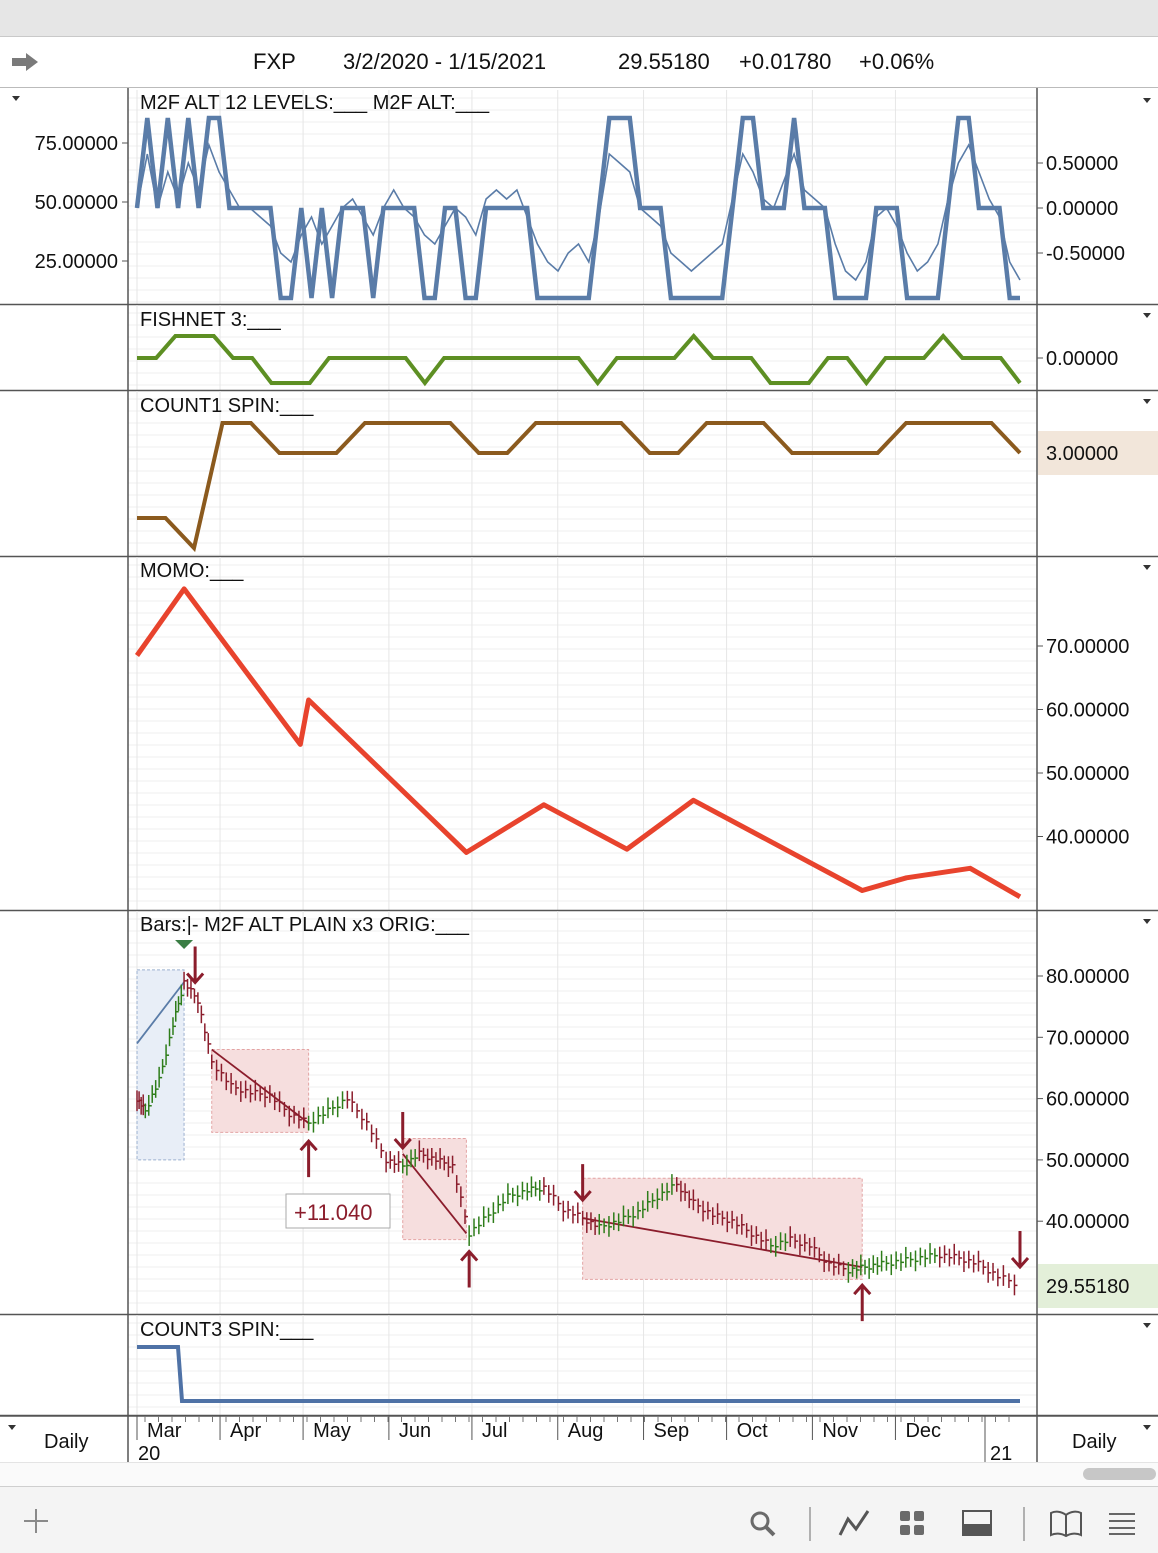 The height and width of the screenshot is (1553, 1158). I want to click on month-label: Jul, so click(495, 1431).